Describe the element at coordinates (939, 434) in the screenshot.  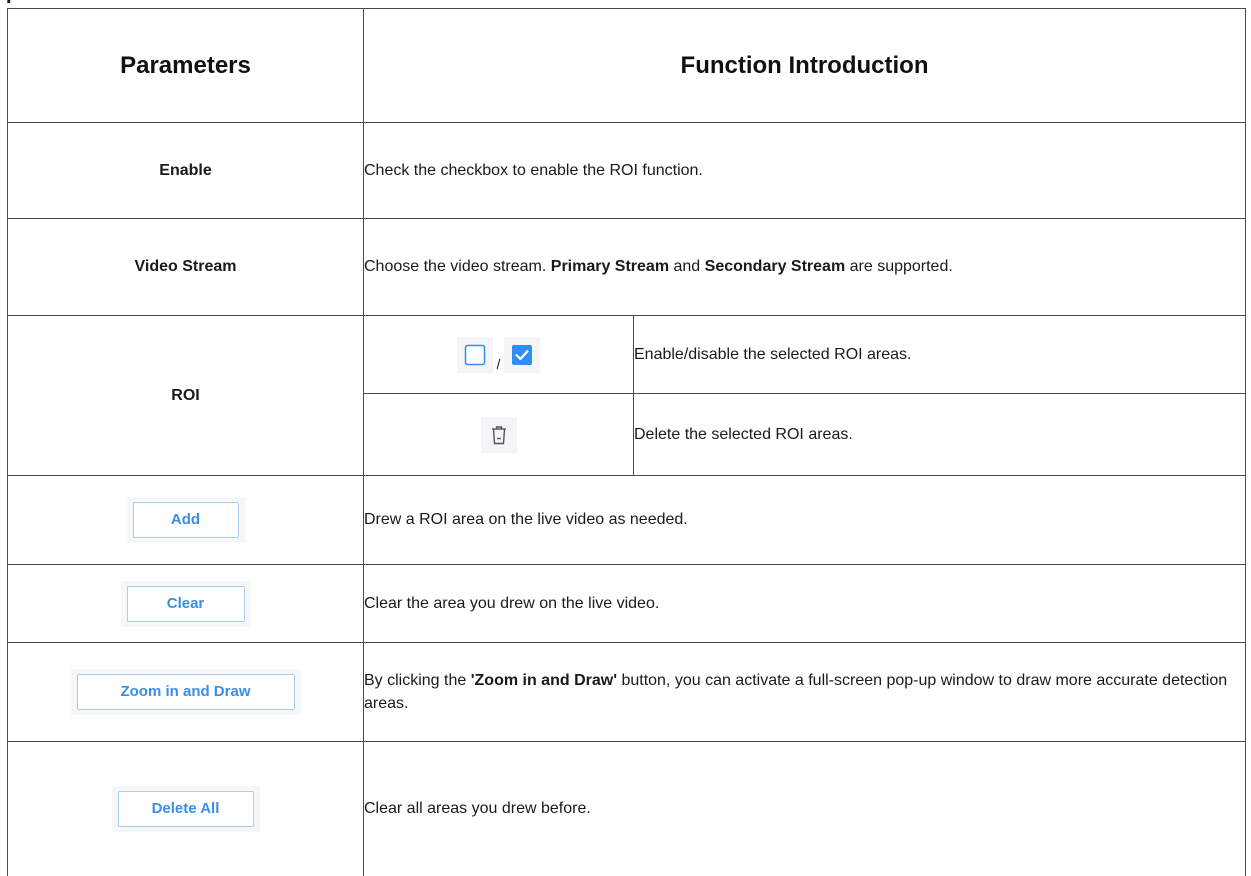
I see `desc-roi-delete: Delete the selected ROI areas.` at that location.